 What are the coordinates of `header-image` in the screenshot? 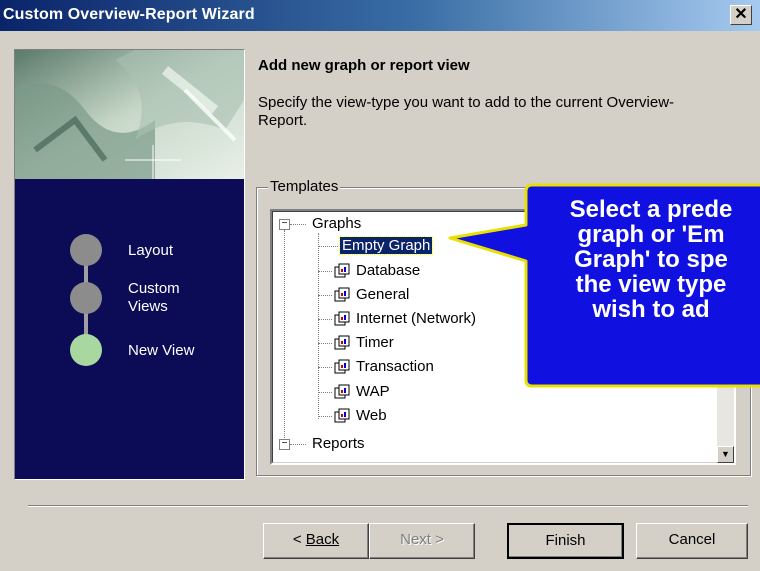 It's located at (129, 114).